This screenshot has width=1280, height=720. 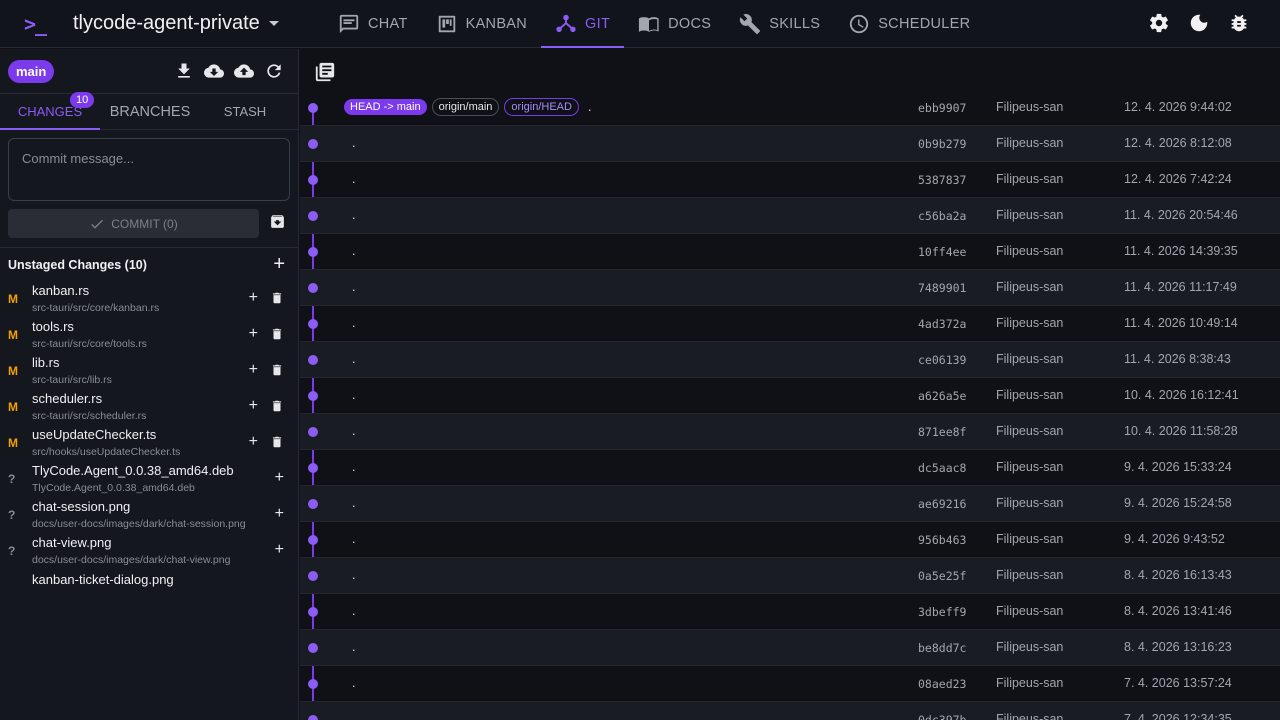 What do you see at coordinates (790, 69) in the screenshot?
I see `log-toolbar` at bounding box center [790, 69].